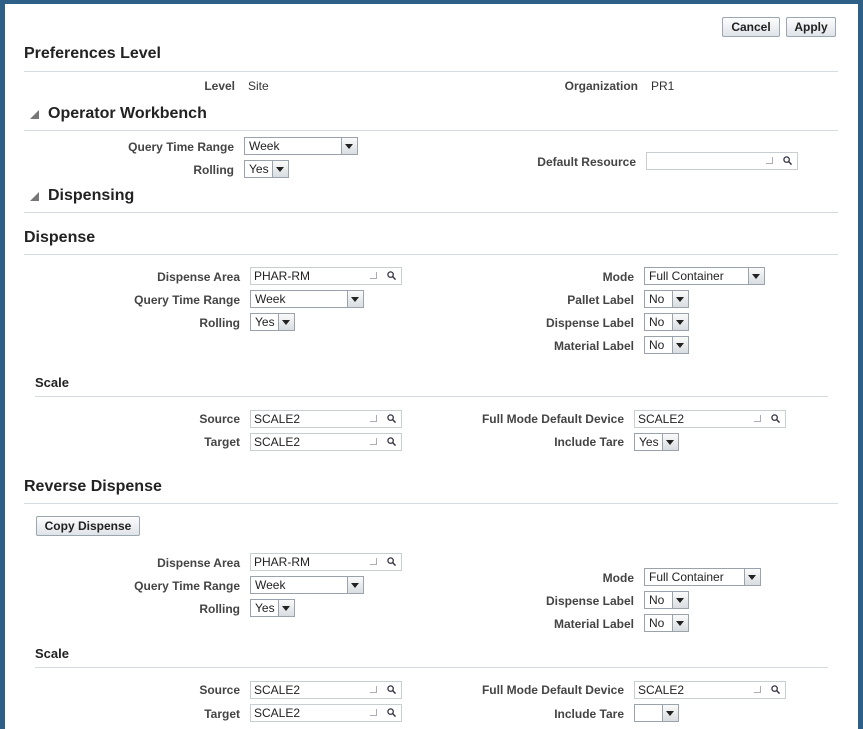  I want to click on source-label: Source, so click(219, 690).